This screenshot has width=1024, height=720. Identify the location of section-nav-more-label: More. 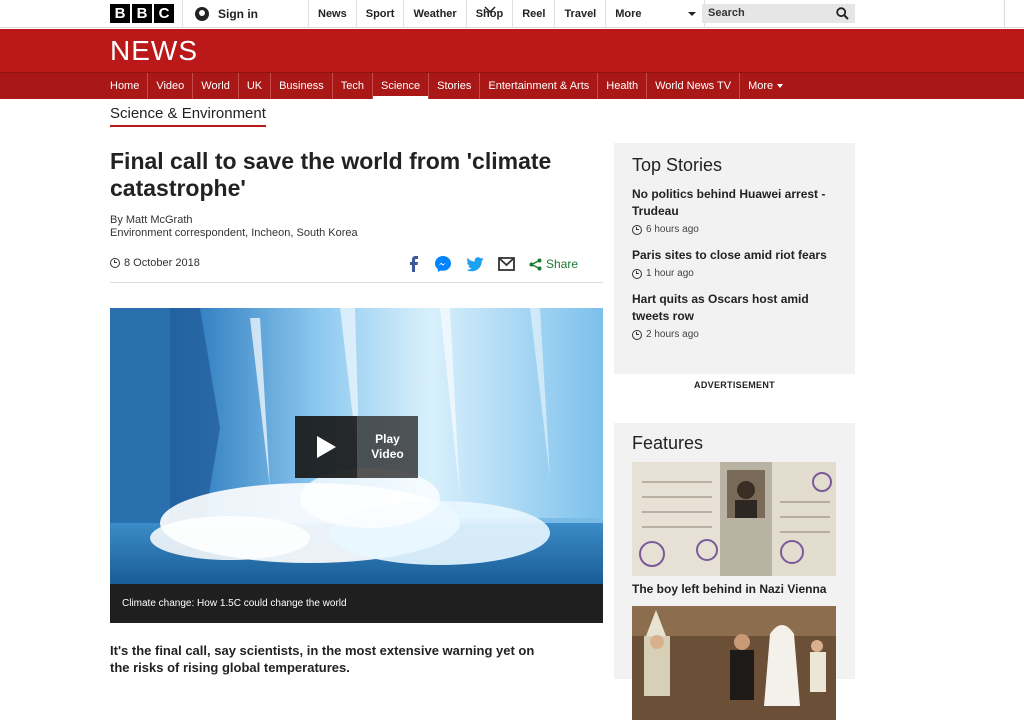
(761, 86).